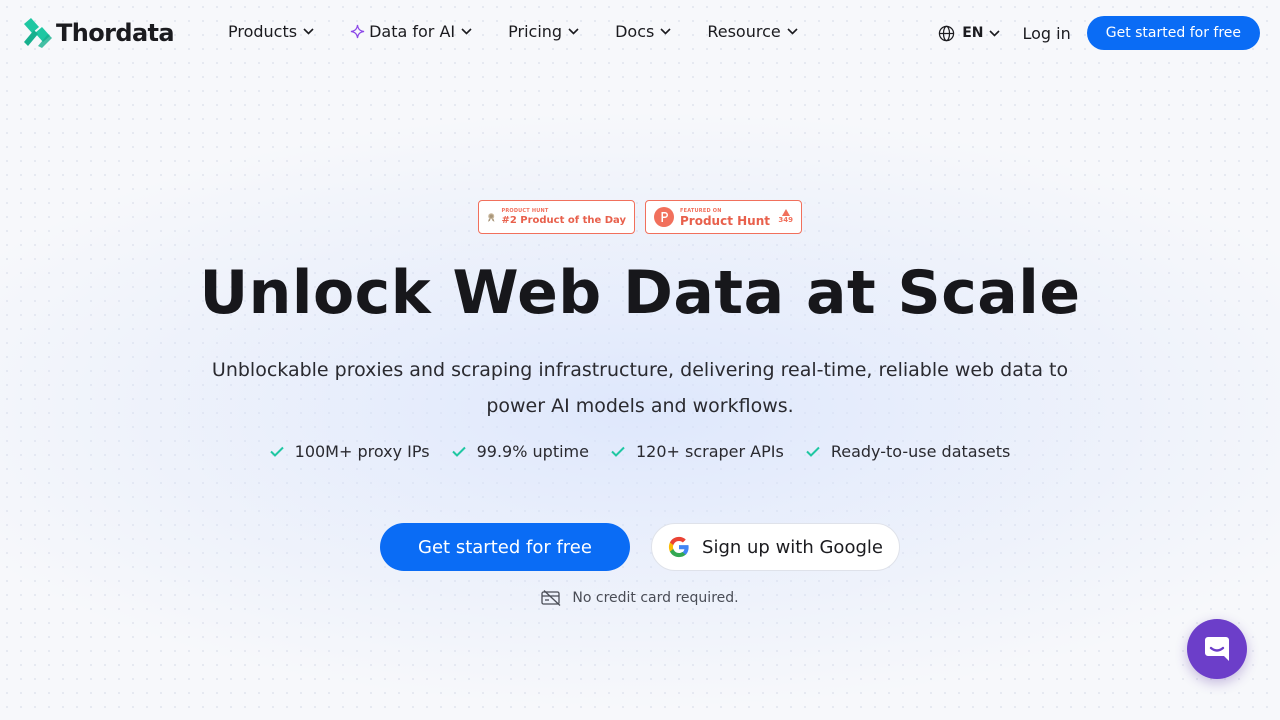  I want to click on brand-logo: Thordata, so click(98, 33).